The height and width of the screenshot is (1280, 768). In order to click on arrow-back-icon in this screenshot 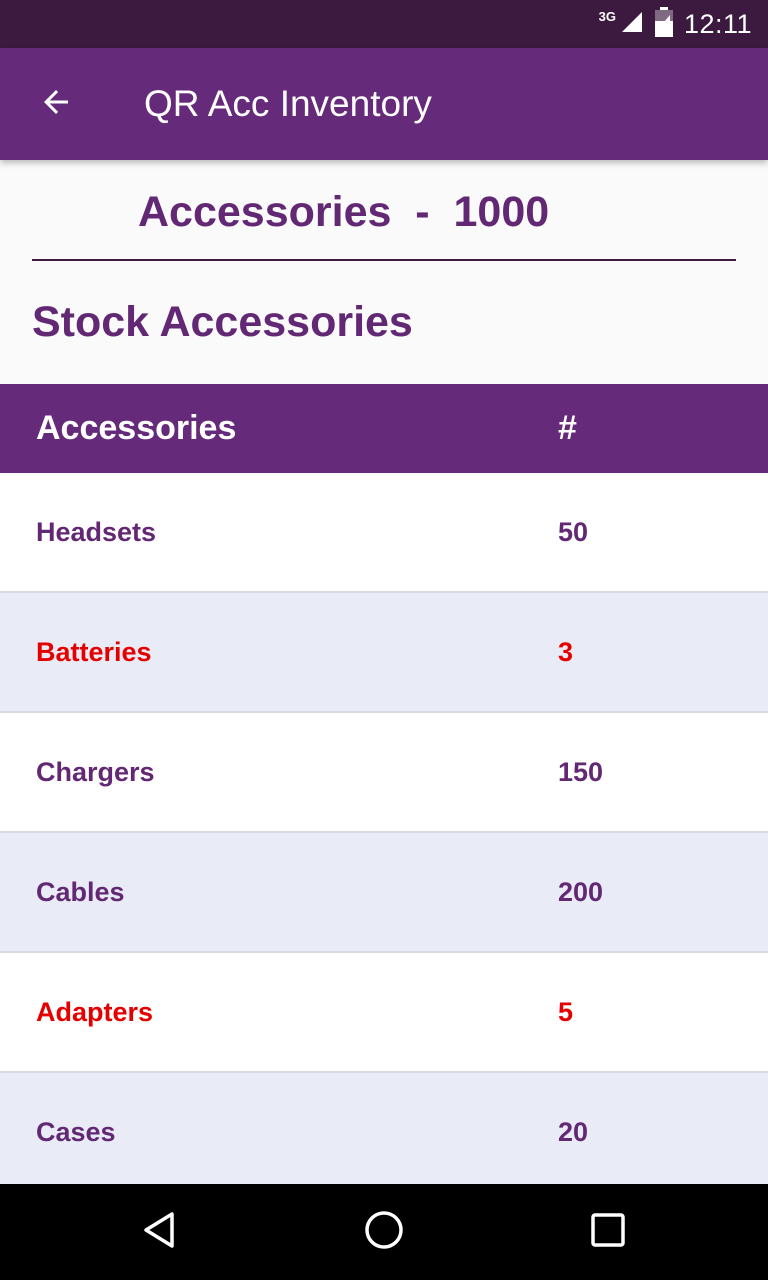, I will do `click(56, 104)`.